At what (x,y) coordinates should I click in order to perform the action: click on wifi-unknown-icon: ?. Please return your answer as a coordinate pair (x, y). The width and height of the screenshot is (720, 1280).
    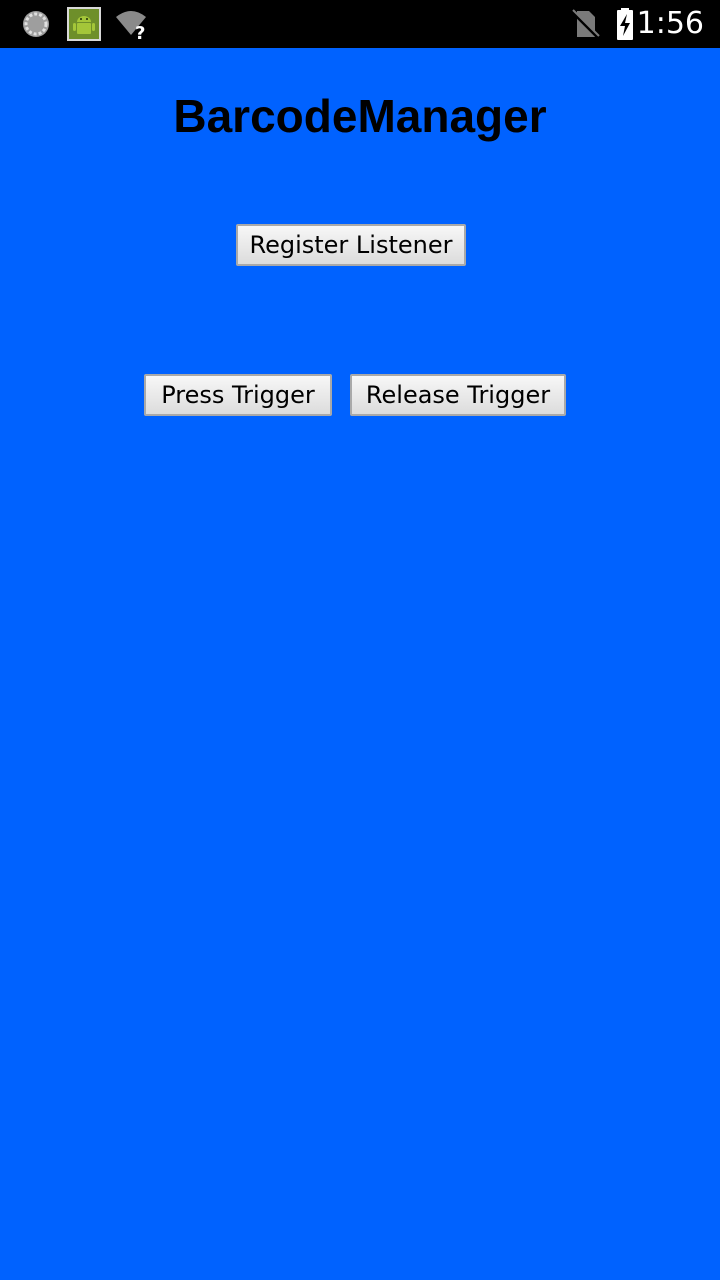
    Looking at the image, I should click on (131, 24).